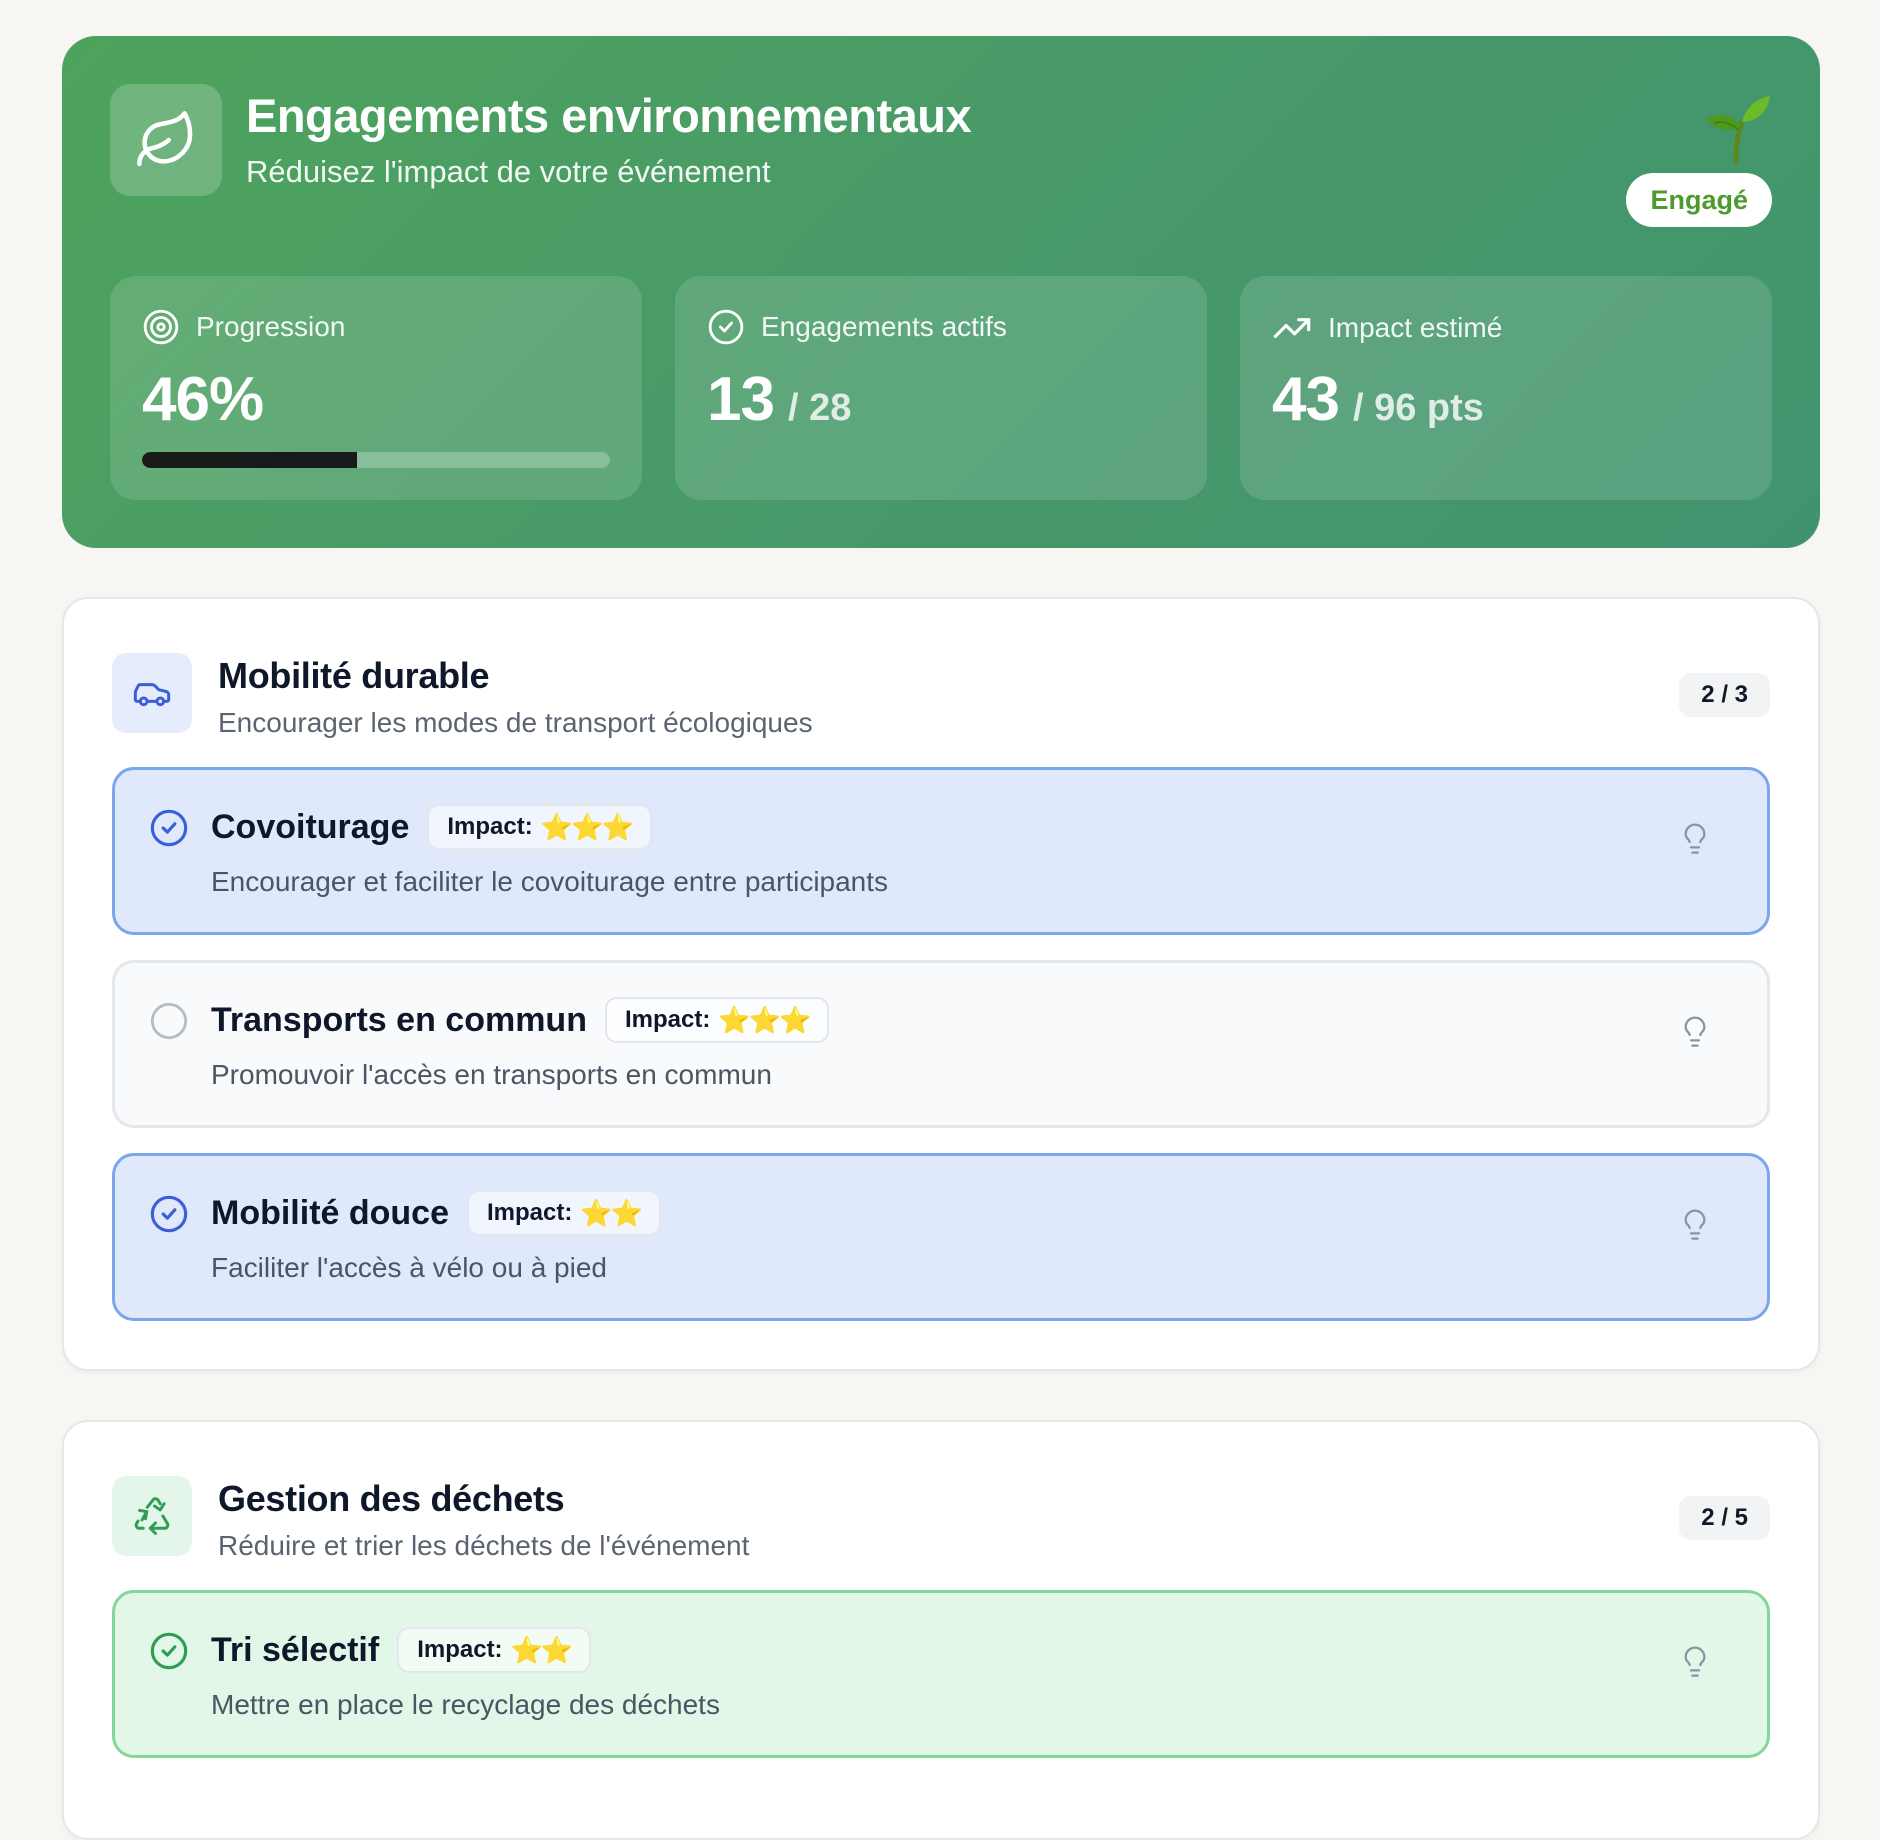 This screenshot has width=1880, height=1840. What do you see at coordinates (1415, 327) in the screenshot?
I see `stat-label: Impact estimé` at bounding box center [1415, 327].